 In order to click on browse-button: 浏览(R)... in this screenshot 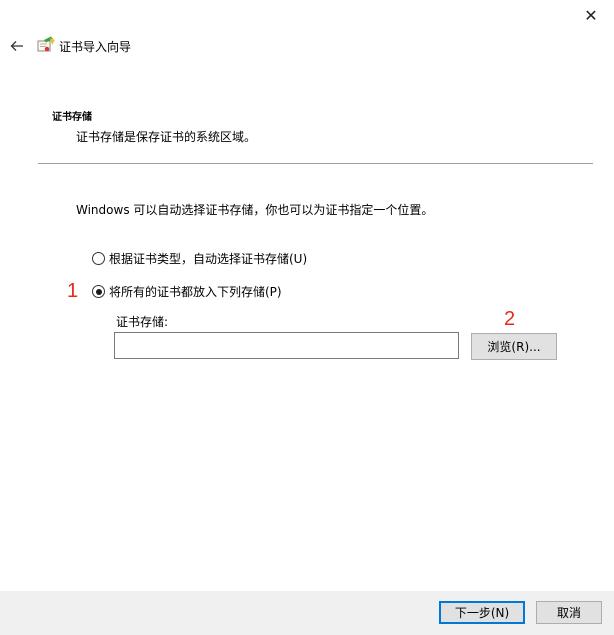, I will do `click(514, 346)`.